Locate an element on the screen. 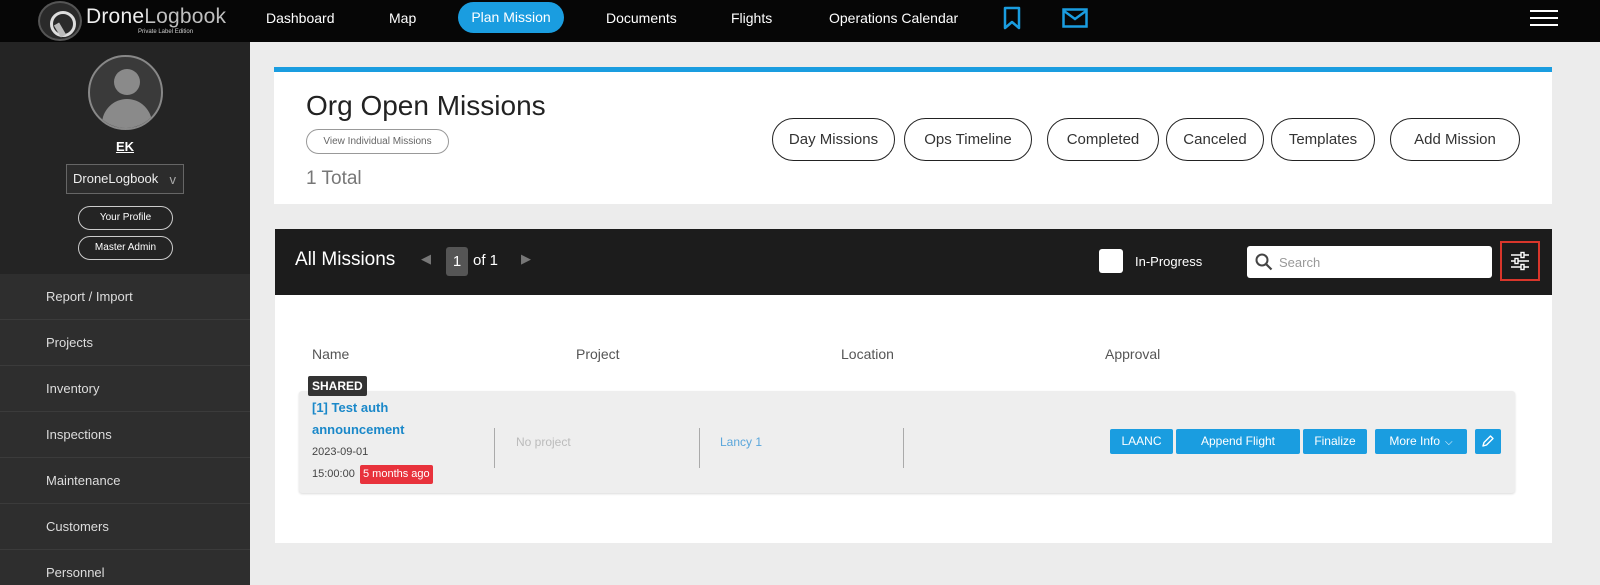 Image resolution: width=1600 pixels, height=585 pixels. logo-subtitle: Private Label Edition is located at coordinates (166, 32).